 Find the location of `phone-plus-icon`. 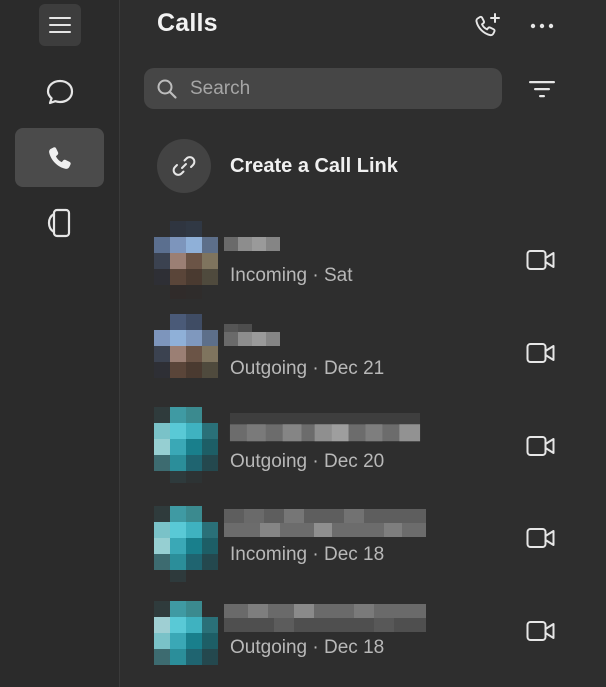

phone-plus-icon is located at coordinates (487, 25).